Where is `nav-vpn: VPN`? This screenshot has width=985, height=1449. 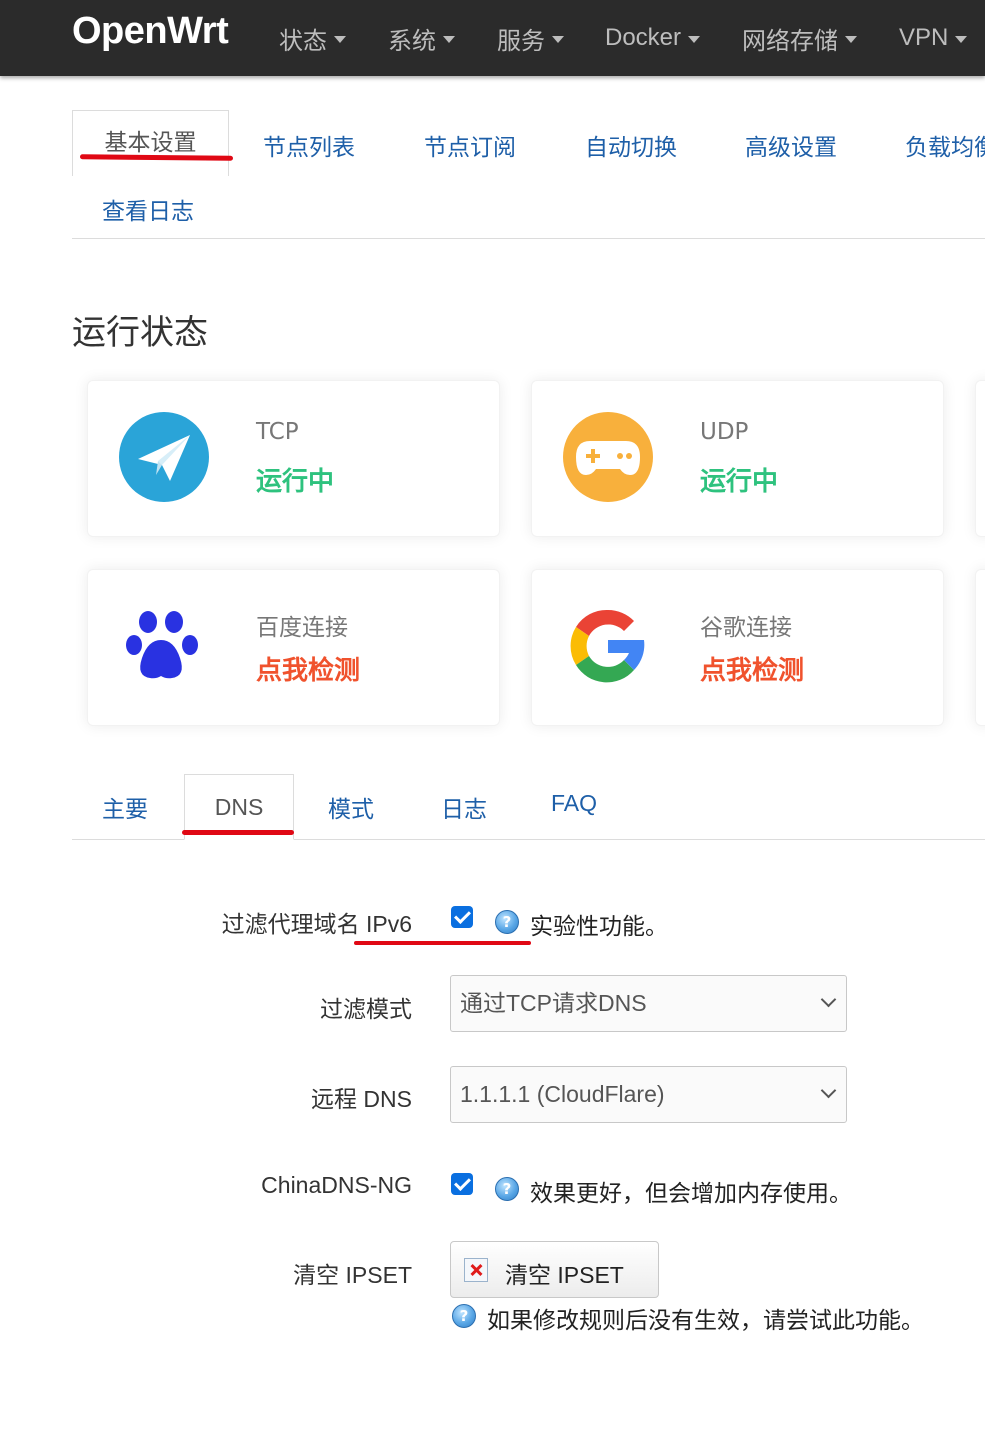 nav-vpn: VPN is located at coordinates (933, 38).